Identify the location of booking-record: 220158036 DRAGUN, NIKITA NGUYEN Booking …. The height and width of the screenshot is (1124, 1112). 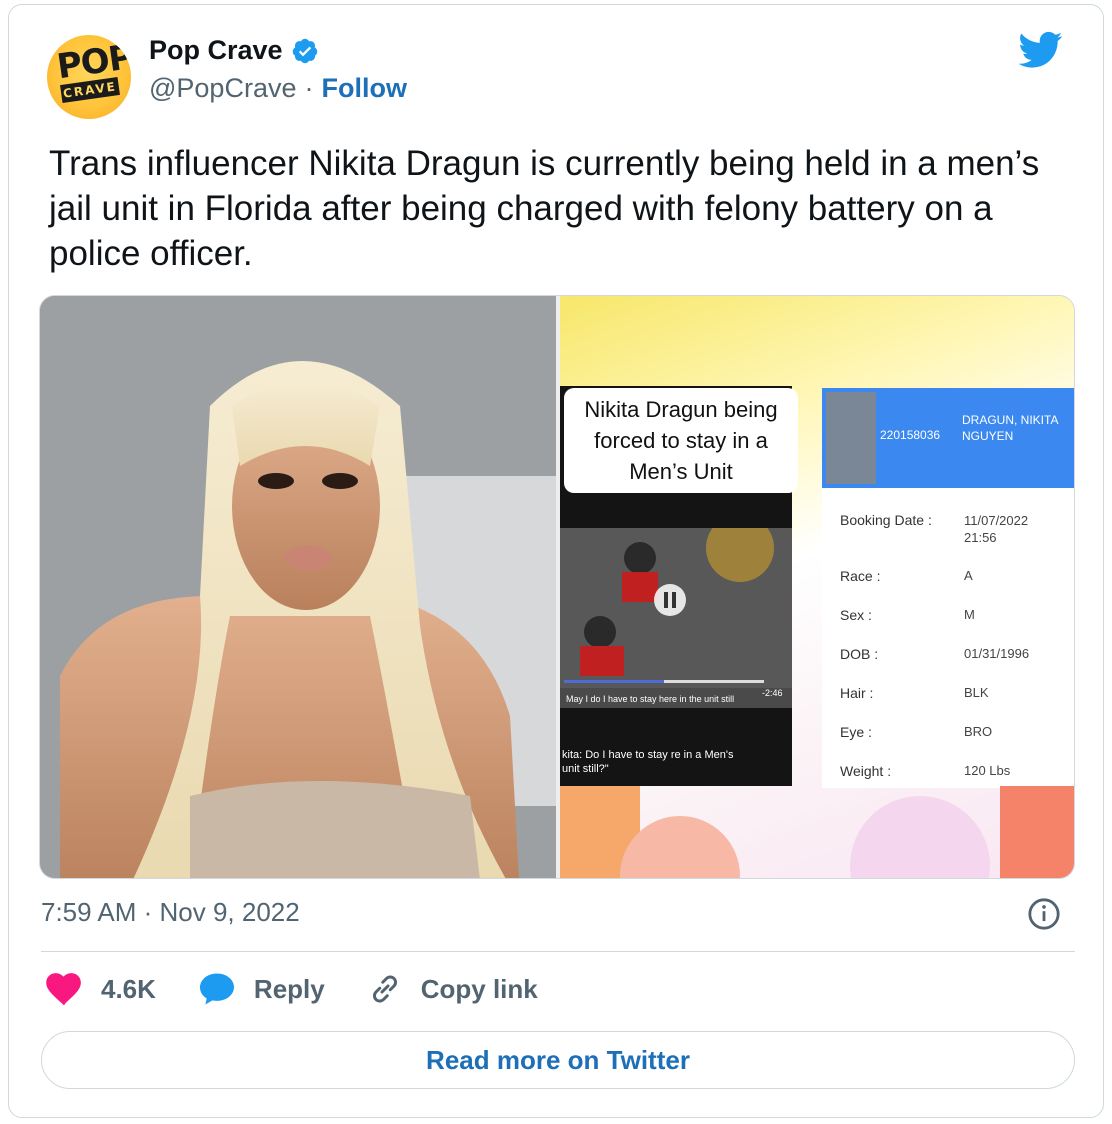
(948, 588).